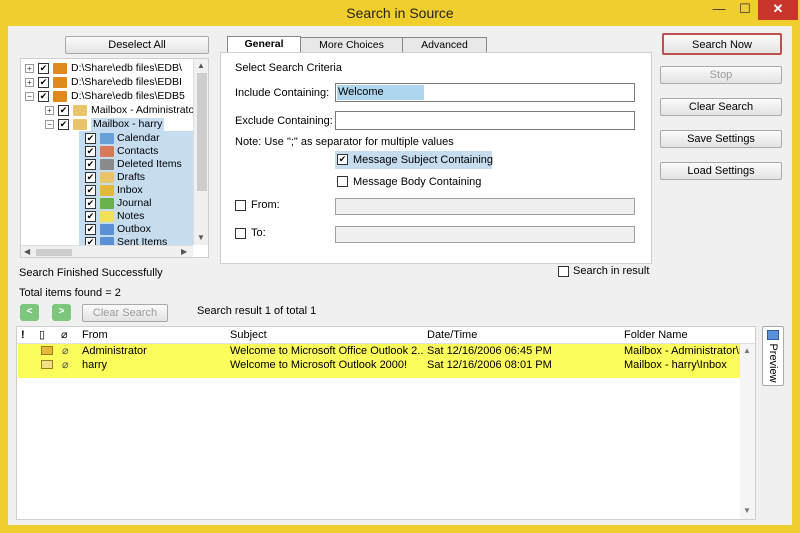 This screenshot has height=533, width=800. What do you see at coordinates (747, 431) in the screenshot?
I see `results-scrollbar: ▲ ▼` at bounding box center [747, 431].